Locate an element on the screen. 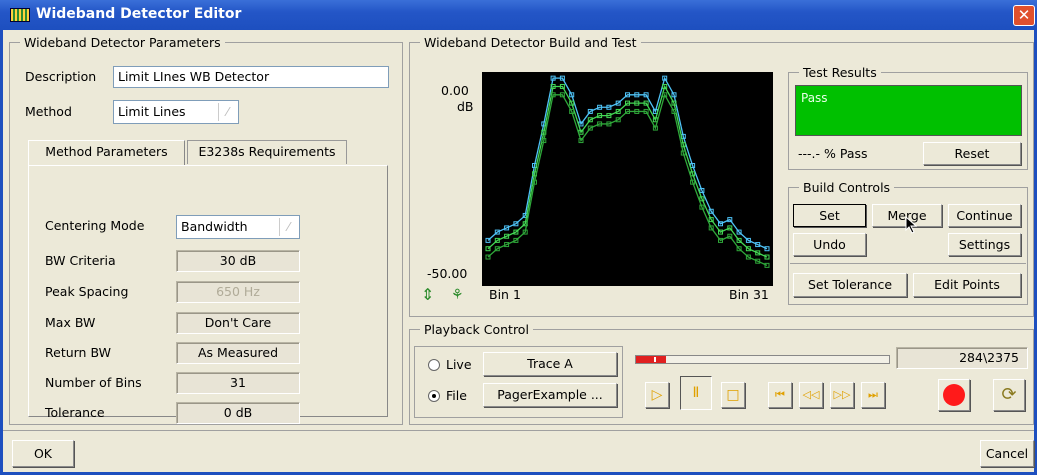 The image size is (1037, 475). footer-divider is located at coordinates (518, 430).